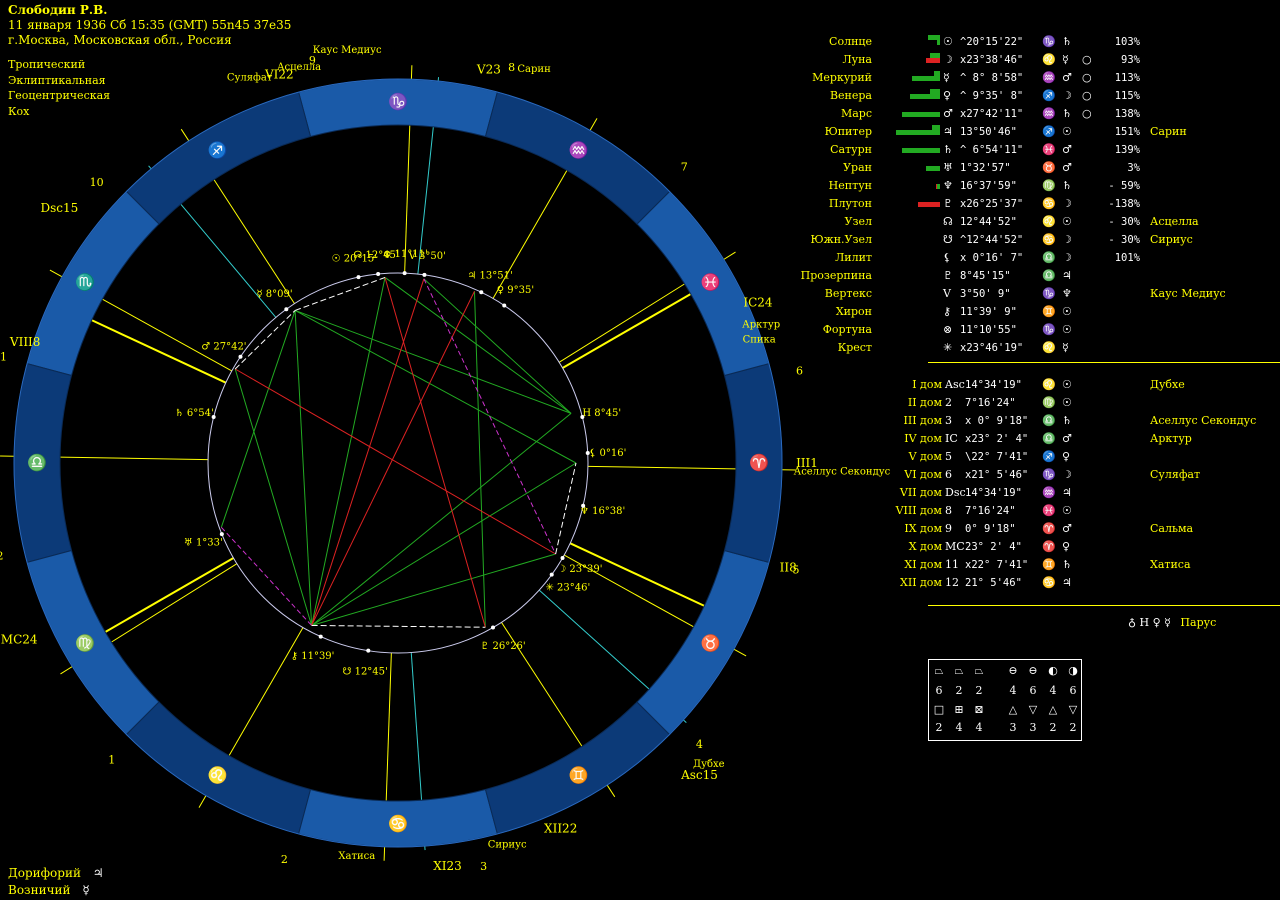  What do you see at coordinates (699, 775) in the screenshot?
I see `cusp-label: Asc15` at bounding box center [699, 775].